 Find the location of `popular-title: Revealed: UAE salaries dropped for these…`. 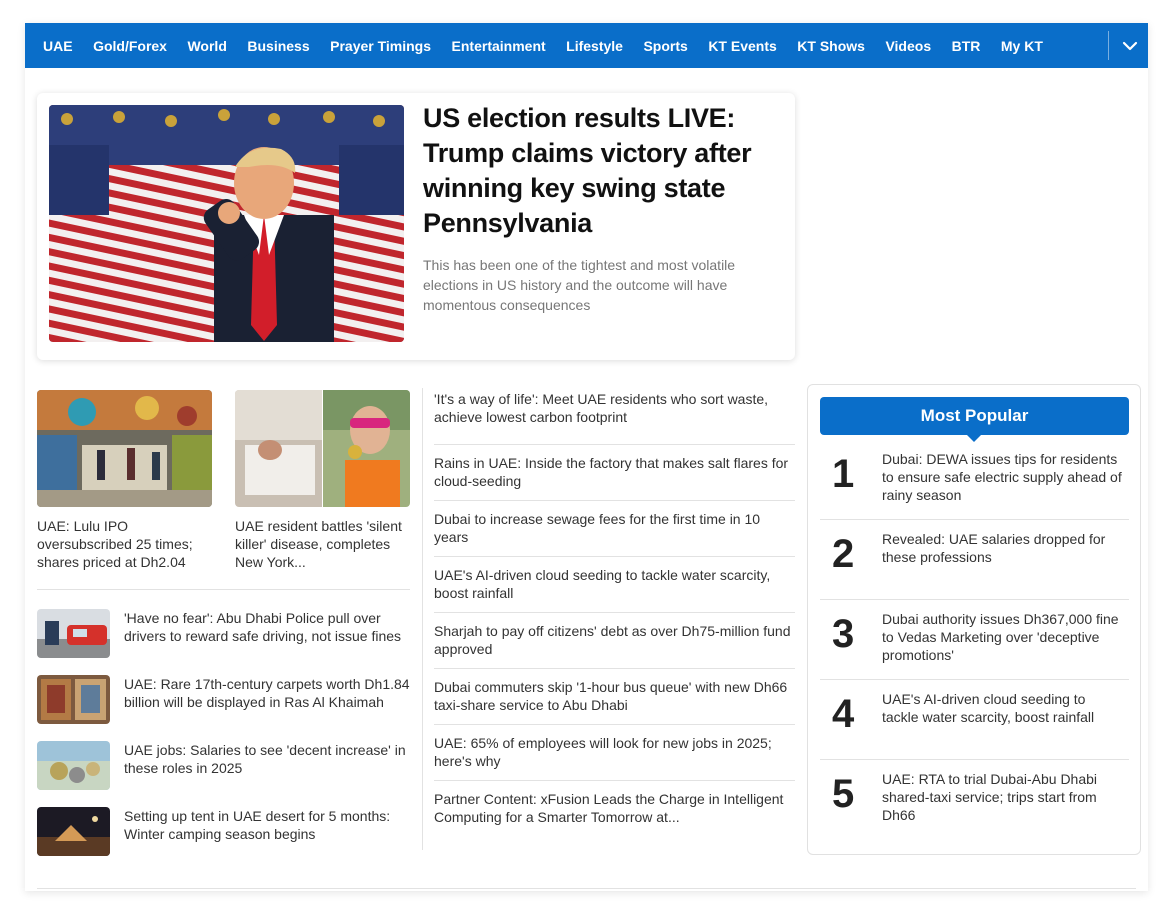

popular-title: Revealed: UAE salaries dropped for these… is located at coordinates (1002, 548).